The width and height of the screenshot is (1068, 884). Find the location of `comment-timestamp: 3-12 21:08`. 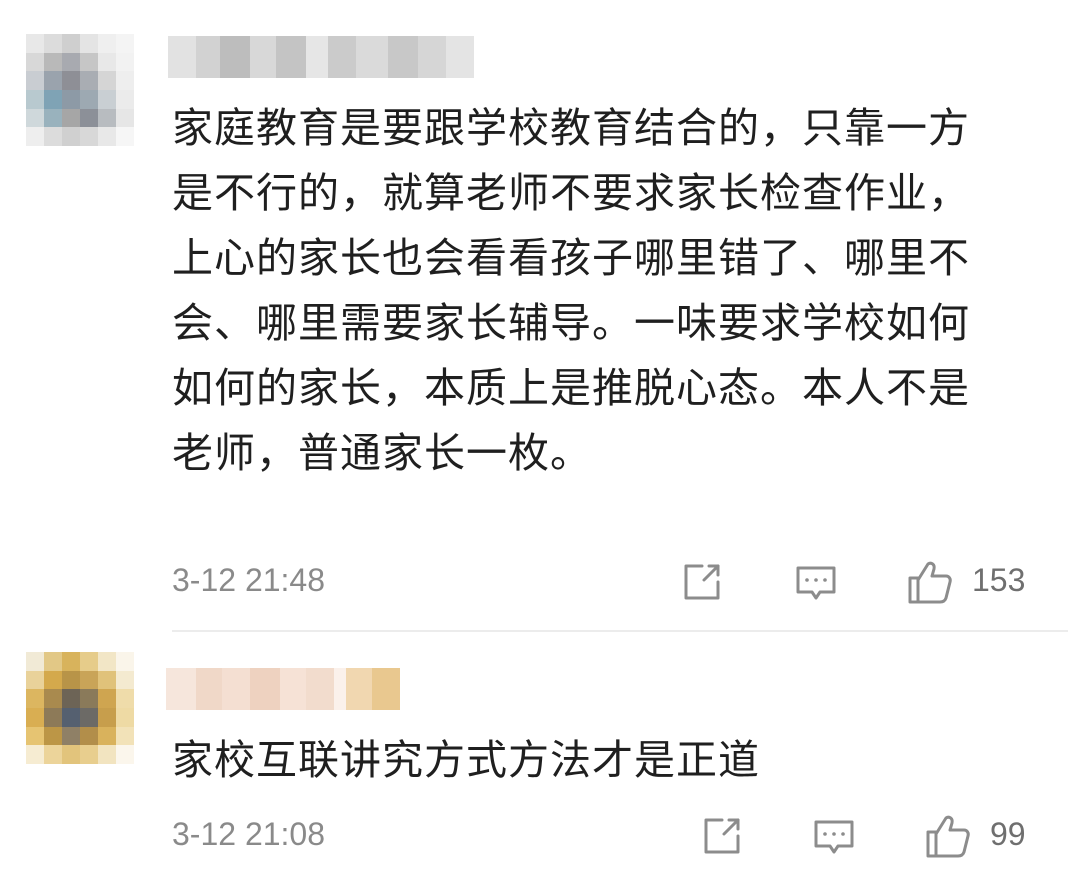

comment-timestamp: 3-12 21:08 is located at coordinates (249, 834).